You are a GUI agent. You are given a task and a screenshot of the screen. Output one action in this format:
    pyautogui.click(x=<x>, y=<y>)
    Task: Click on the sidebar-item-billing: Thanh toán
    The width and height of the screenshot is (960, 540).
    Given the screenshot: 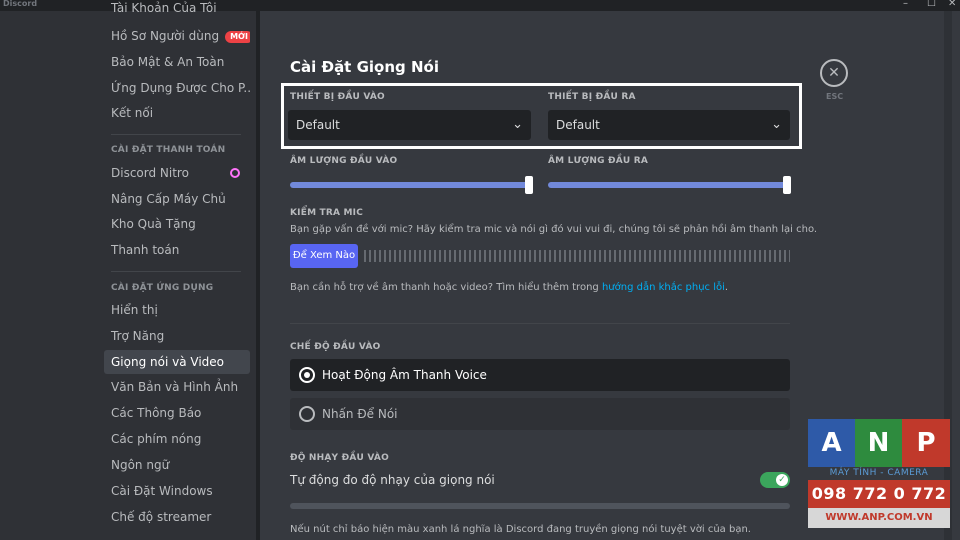 What is the action you would take?
    pyautogui.click(x=177, y=250)
    